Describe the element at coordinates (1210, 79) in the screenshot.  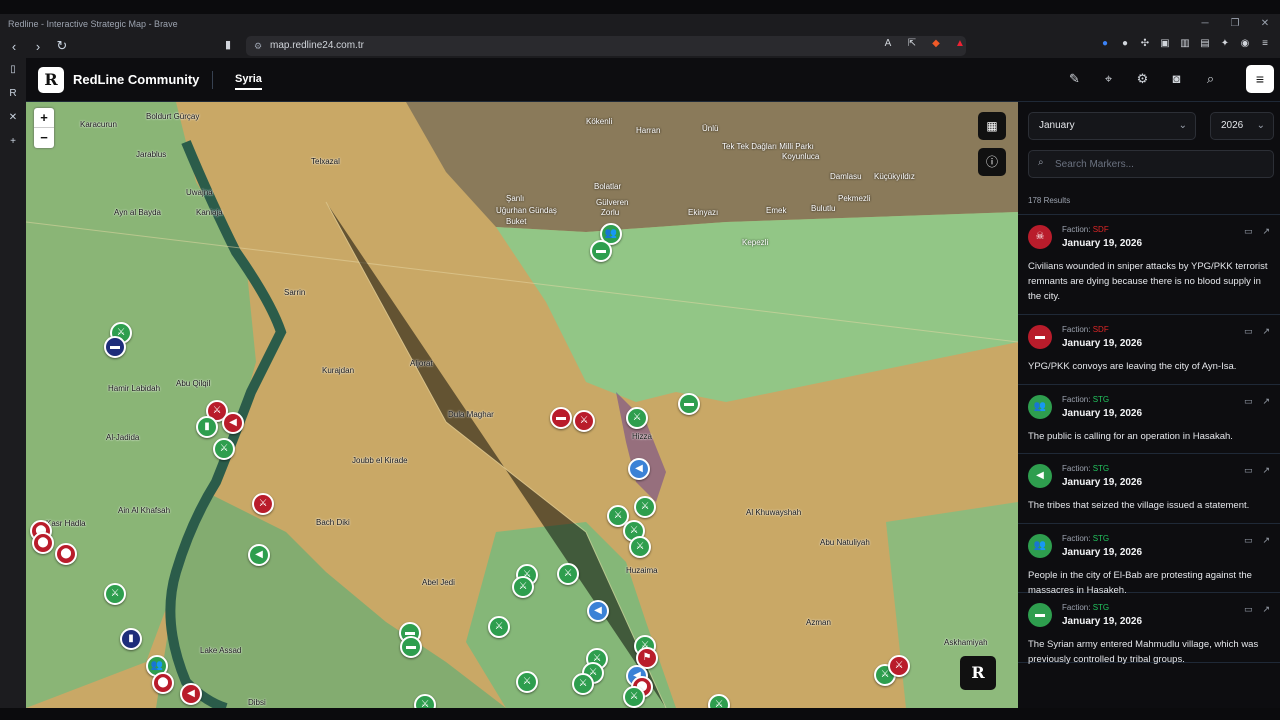
I see `search-icon: ⌕` at that location.